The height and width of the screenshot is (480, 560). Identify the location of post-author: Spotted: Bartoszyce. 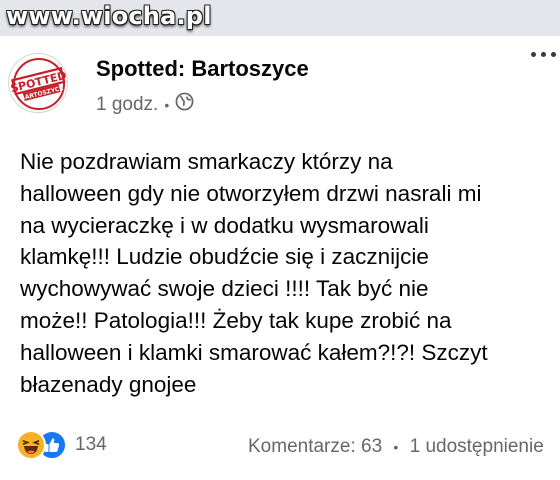
(202, 69).